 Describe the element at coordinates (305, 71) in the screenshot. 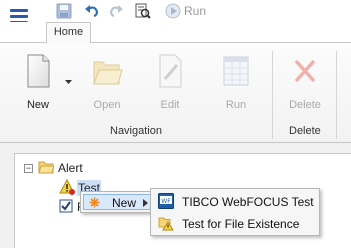

I see `delete-x-icon` at that location.